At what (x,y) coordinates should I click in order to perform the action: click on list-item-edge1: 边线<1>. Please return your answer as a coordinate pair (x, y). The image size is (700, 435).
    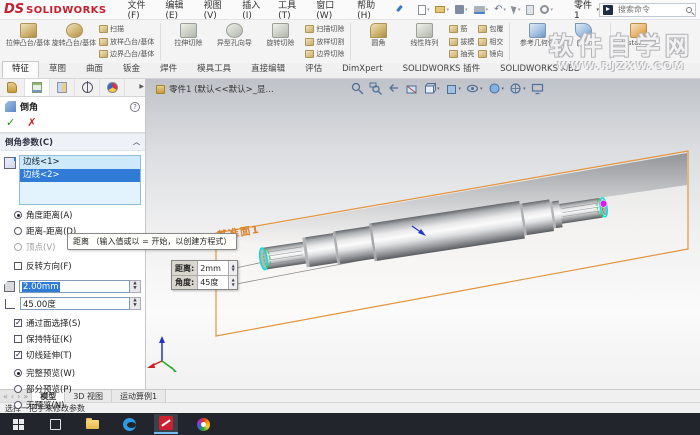
    Looking at the image, I should click on (80, 162).